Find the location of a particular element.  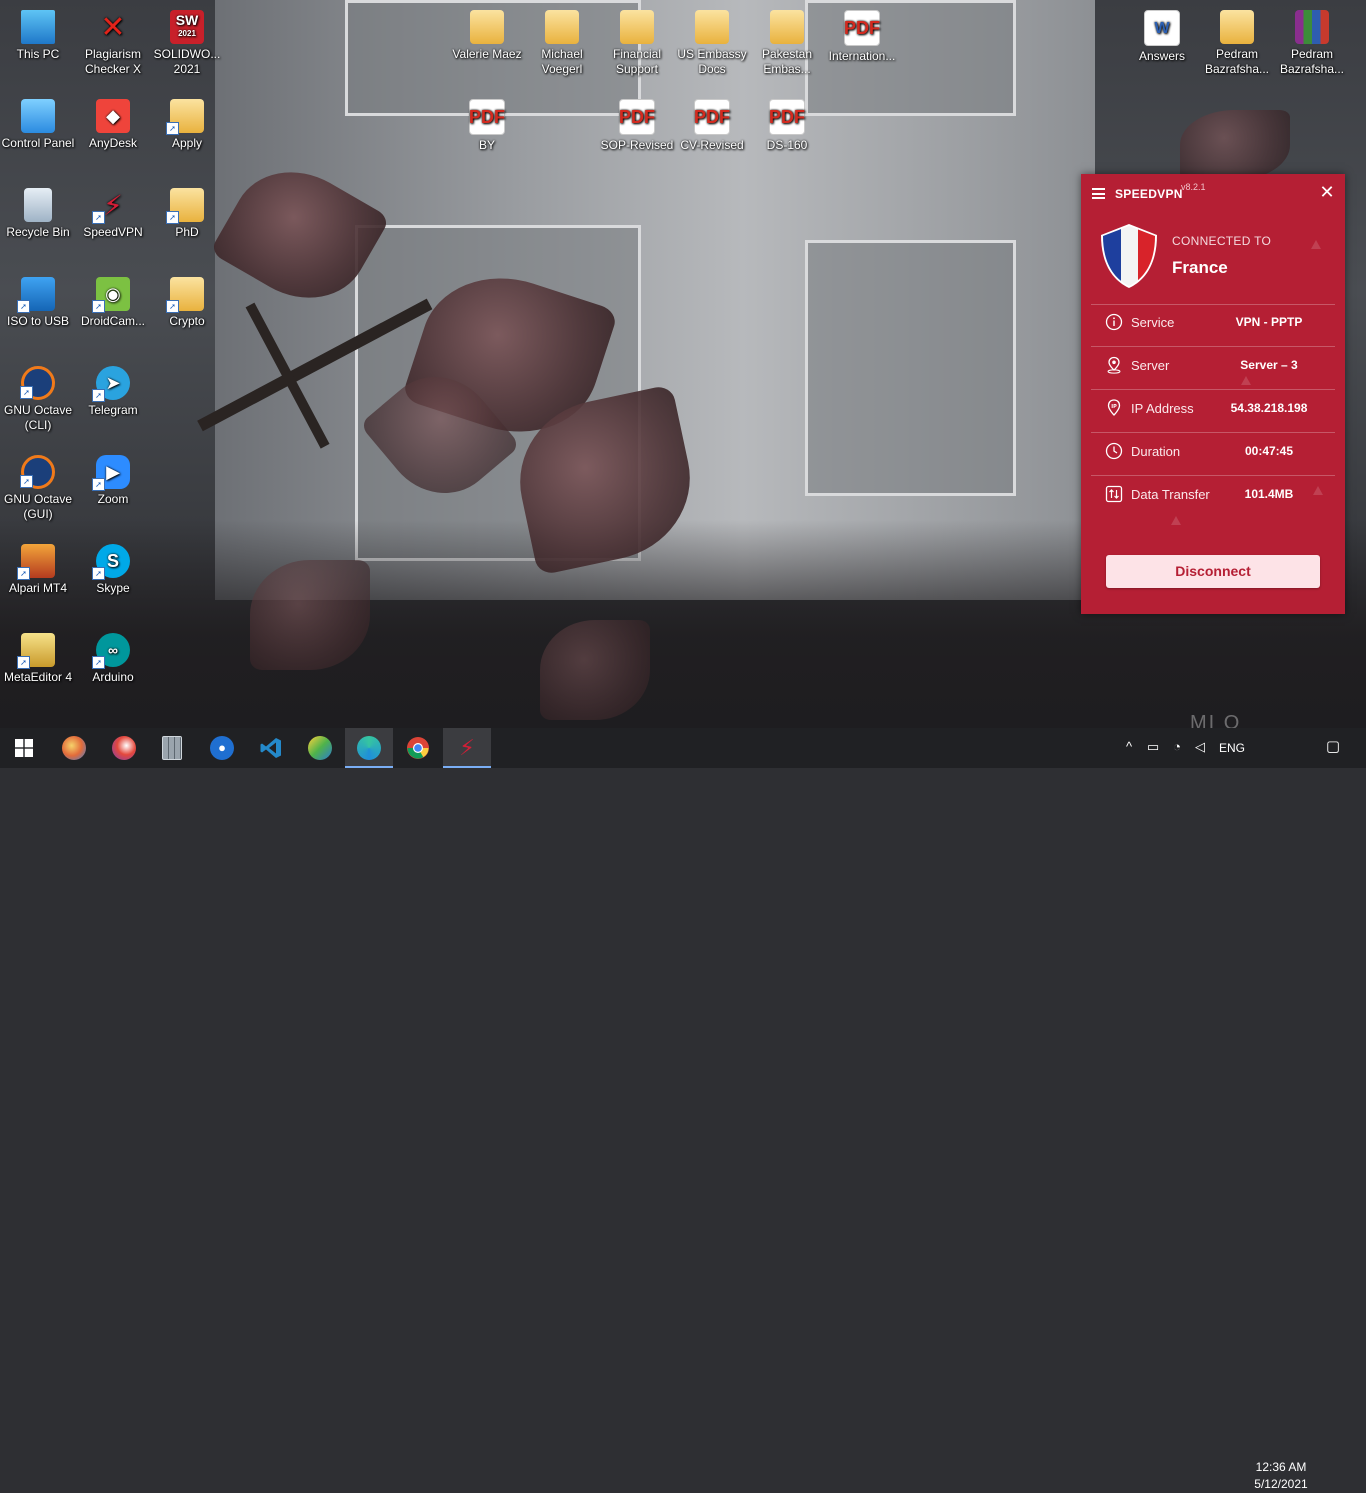

chart-bars-icon: ➚ is located at coordinates (36, 562).